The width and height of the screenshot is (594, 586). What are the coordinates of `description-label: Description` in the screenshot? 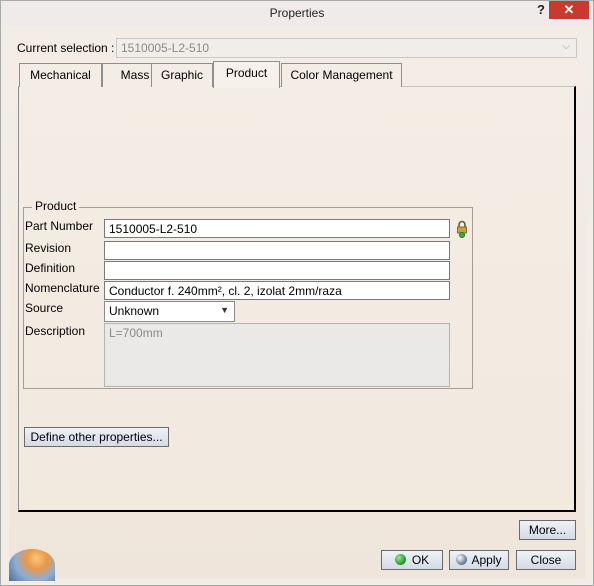 It's located at (55, 331).